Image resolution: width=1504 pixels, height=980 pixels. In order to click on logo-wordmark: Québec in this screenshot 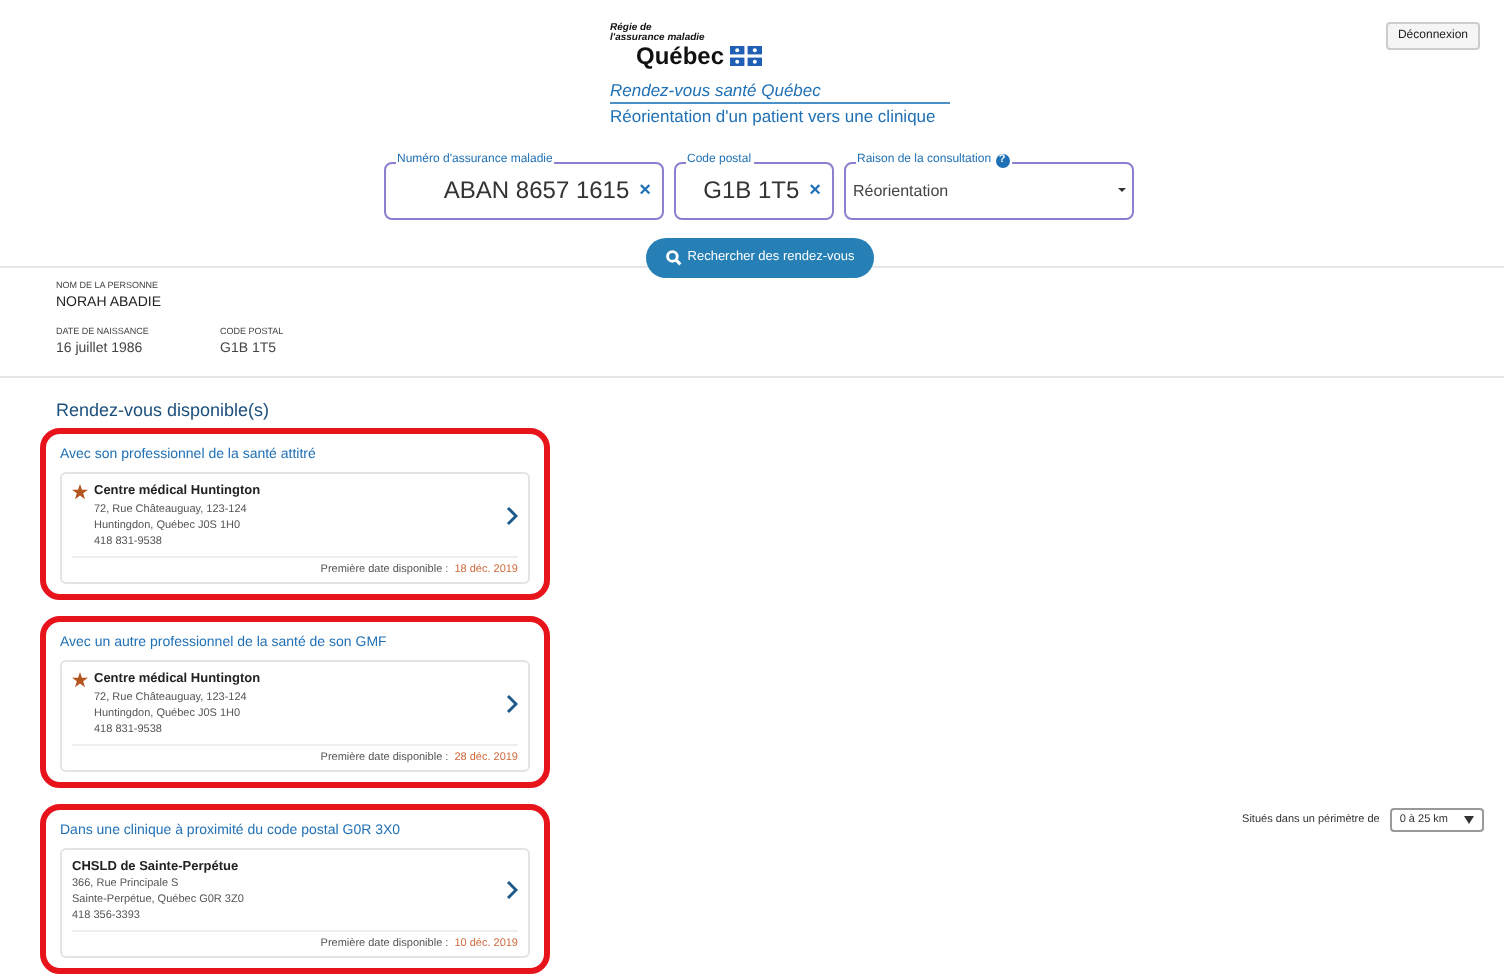, I will do `click(680, 57)`.